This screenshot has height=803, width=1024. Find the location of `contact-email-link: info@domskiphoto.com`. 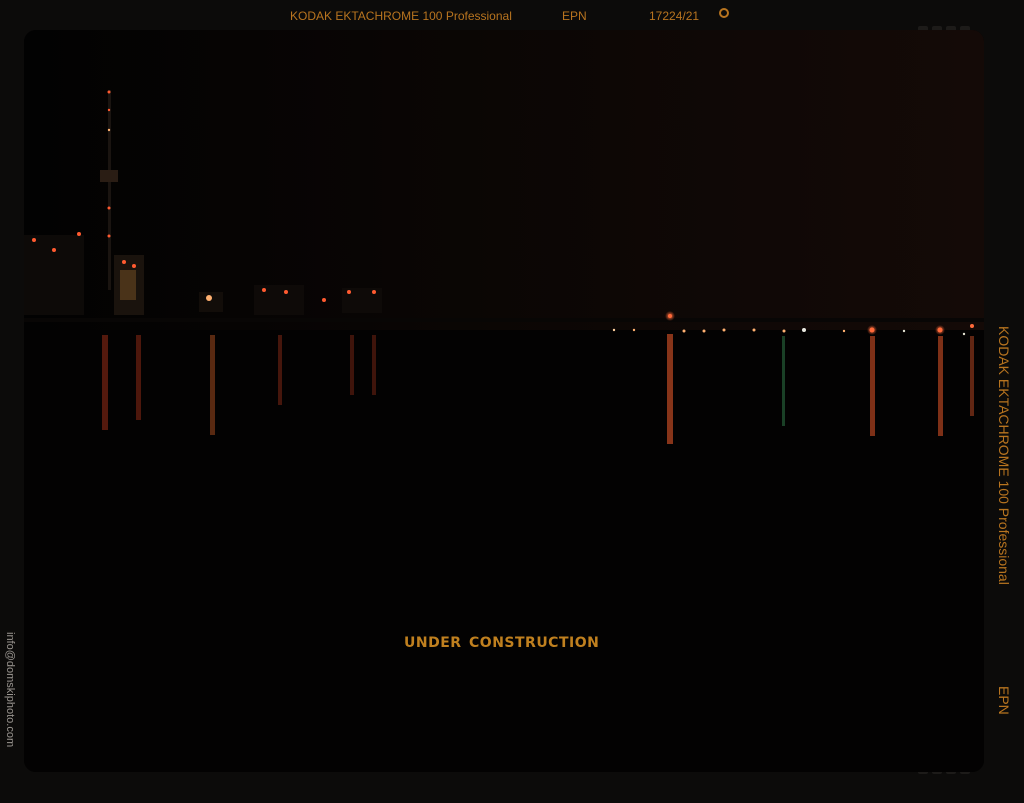

contact-email-link: info@domskiphoto.com is located at coordinates (10, 689).